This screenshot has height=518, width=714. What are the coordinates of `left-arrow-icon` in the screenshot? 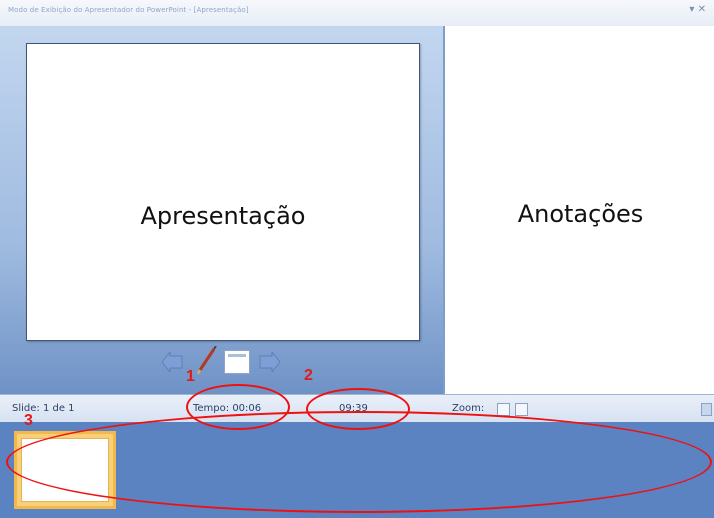 It's located at (172, 362).